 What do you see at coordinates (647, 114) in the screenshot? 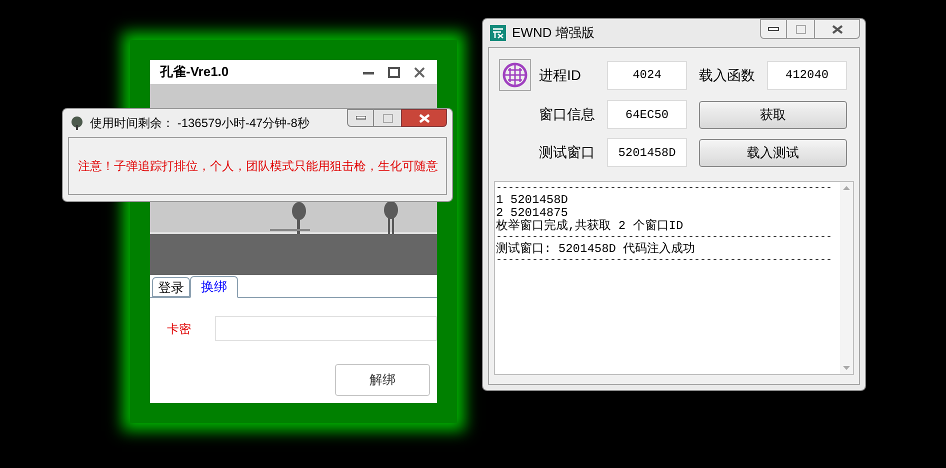
I see `window-info-field: 64EC50` at bounding box center [647, 114].